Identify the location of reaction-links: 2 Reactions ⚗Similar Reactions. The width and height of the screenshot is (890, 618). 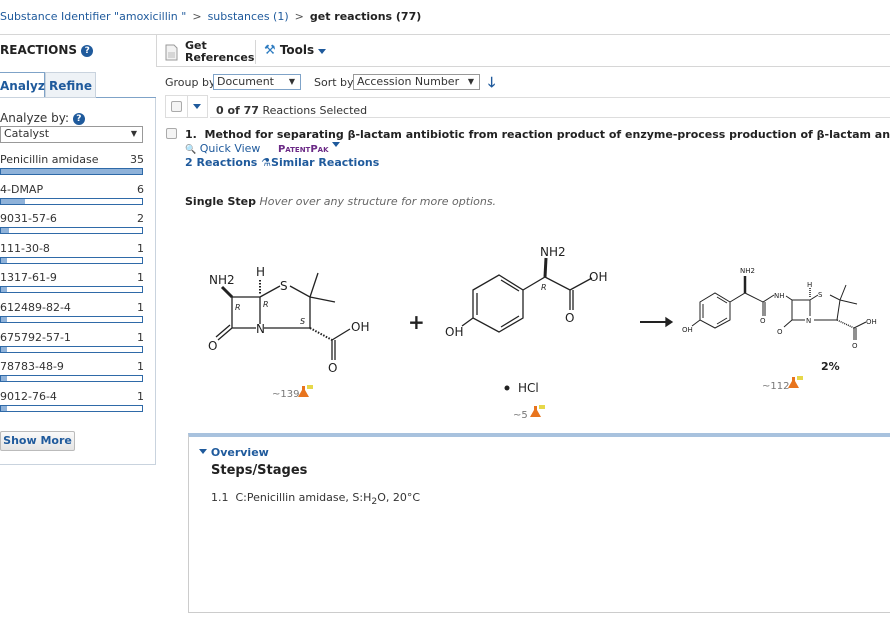
(282, 162).